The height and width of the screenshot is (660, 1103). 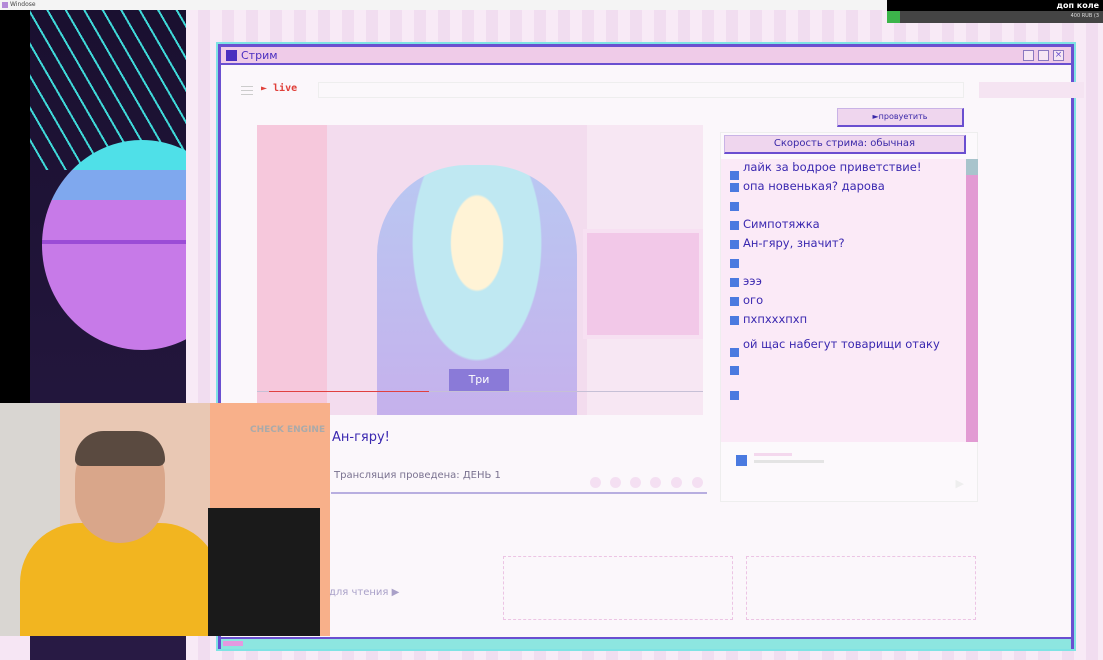 What do you see at coordinates (1058, 55) in the screenshot?
I see `close-icon: ×` at bounding box center [1058, 55].